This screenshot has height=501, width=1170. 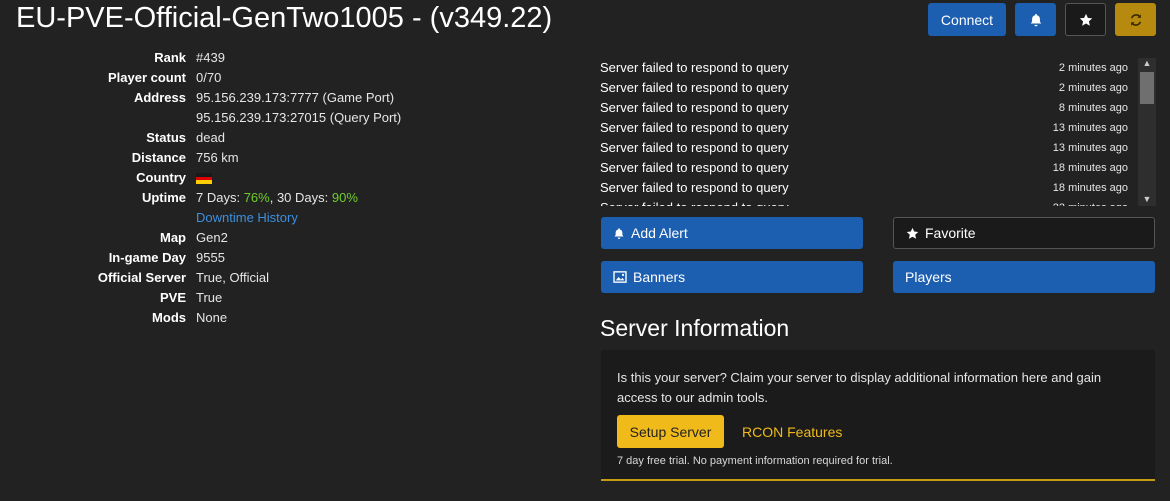 I want to click on germany-flag-icon, so click(x=204, y=179).